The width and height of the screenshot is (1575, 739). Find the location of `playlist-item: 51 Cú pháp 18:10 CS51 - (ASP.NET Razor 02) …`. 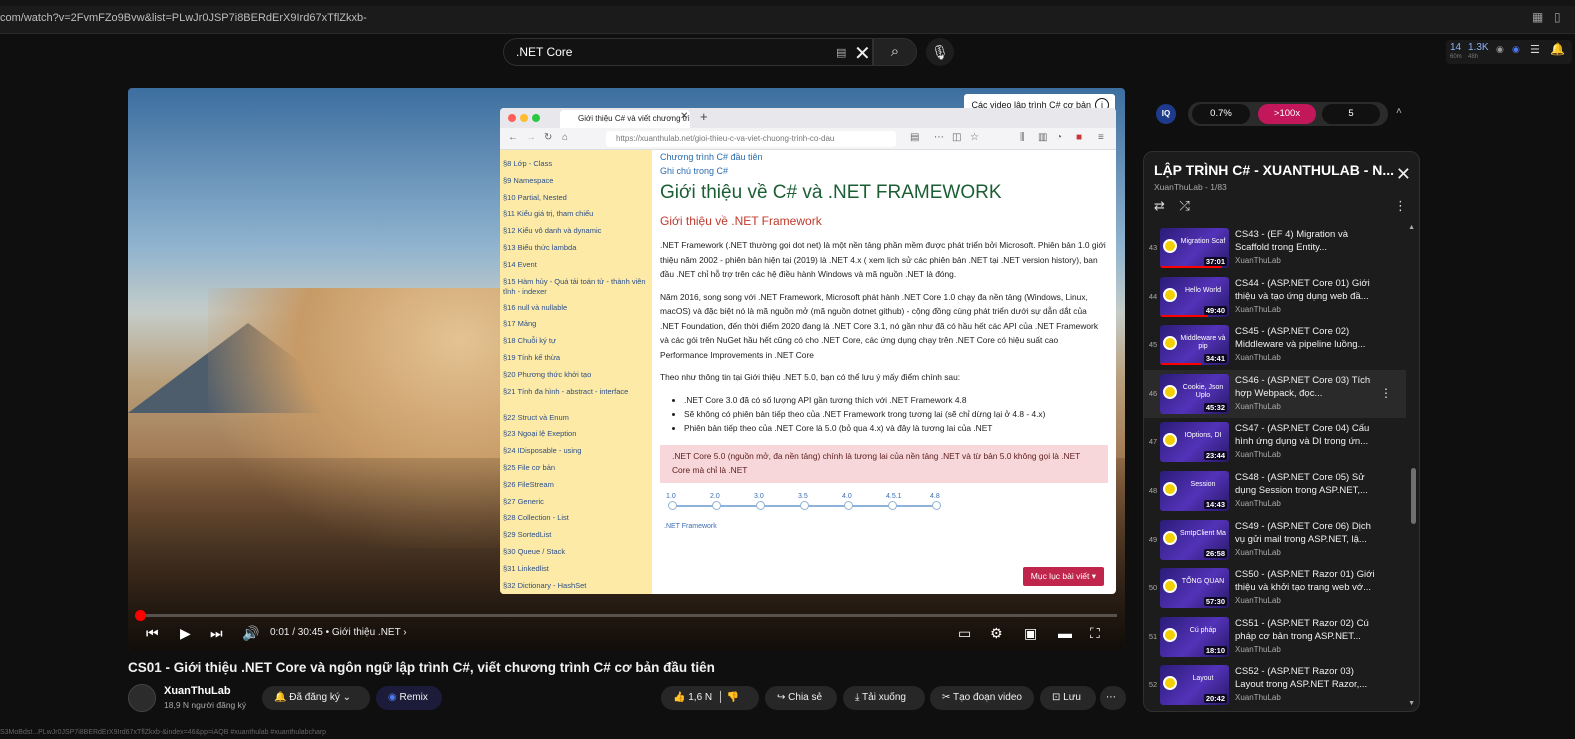

playlist-item: 51 Cú pháp 18:10 CS51 - (ASP.NET Razor 02) … is located at coordinates (1275, 637).